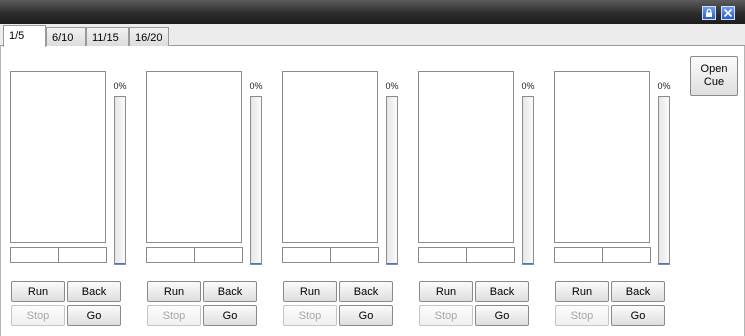 This screenshot has height=336, width=745. I want to click on title-bar, so click(372, 12).